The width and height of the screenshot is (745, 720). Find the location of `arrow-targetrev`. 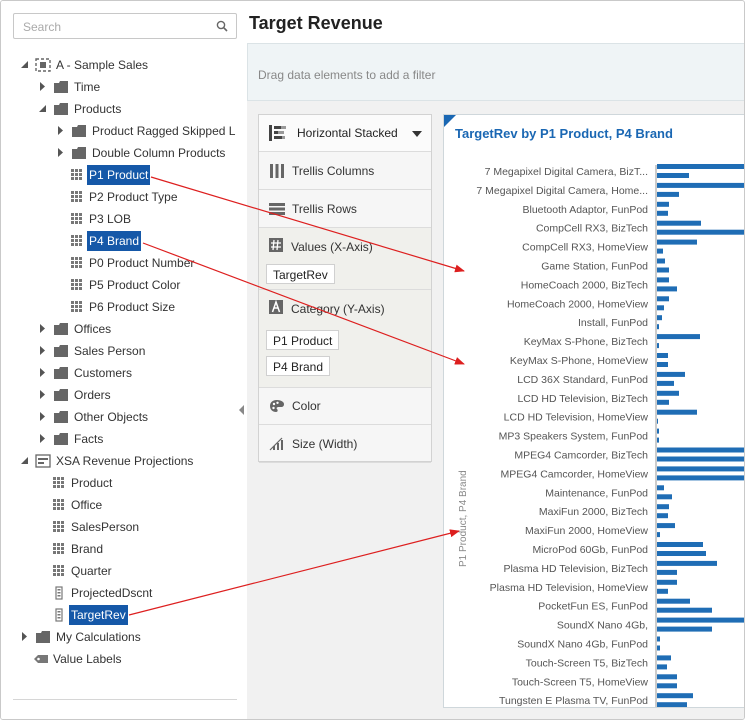

arrow-targetrev is located at coordinates (294, 572).